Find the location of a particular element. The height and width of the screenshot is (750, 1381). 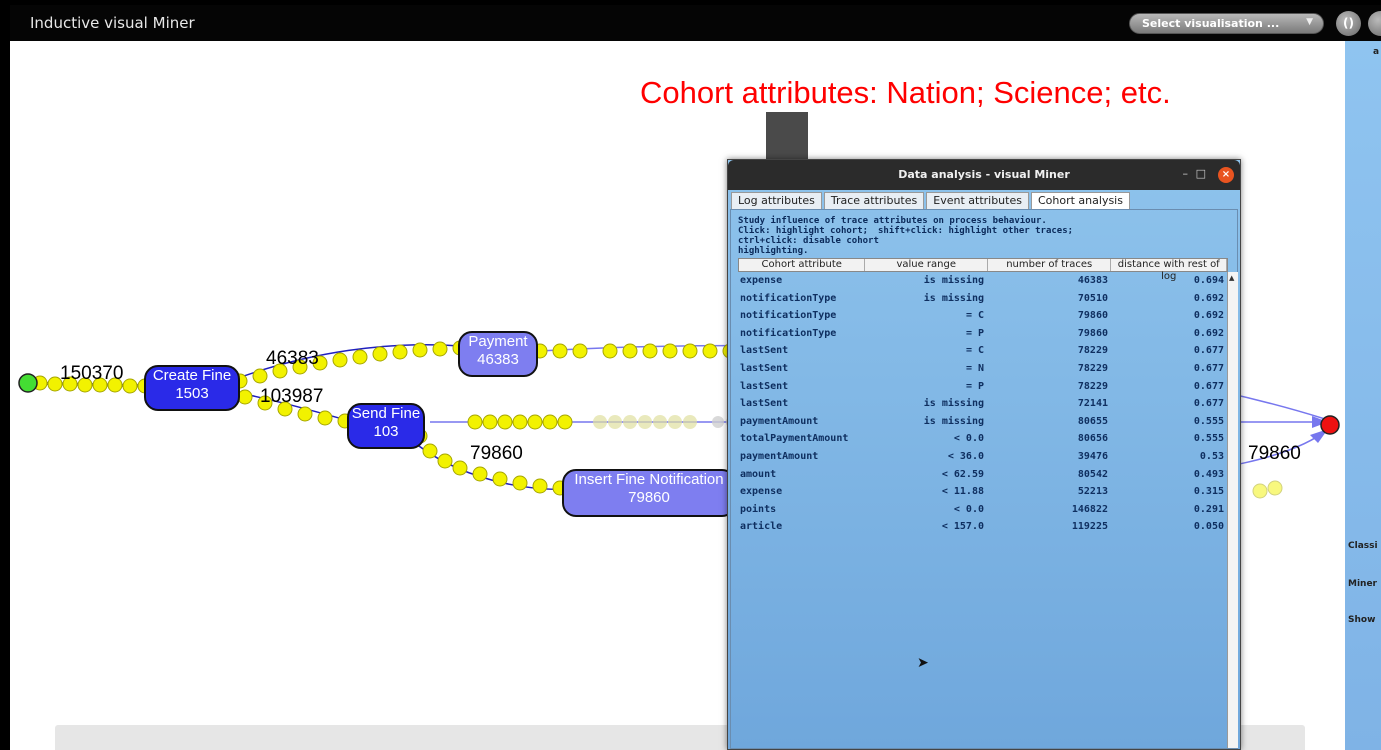

activity-send-fine: Send Fine 103 is located at coordinates (386, 426).